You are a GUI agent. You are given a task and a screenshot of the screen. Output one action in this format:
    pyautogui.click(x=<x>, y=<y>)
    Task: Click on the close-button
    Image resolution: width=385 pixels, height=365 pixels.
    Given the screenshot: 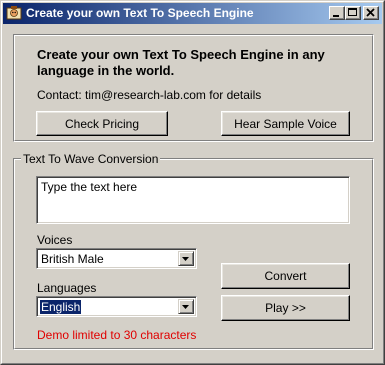 What is the action you would take?
    pyautogui.click(x=371, y=13)
    